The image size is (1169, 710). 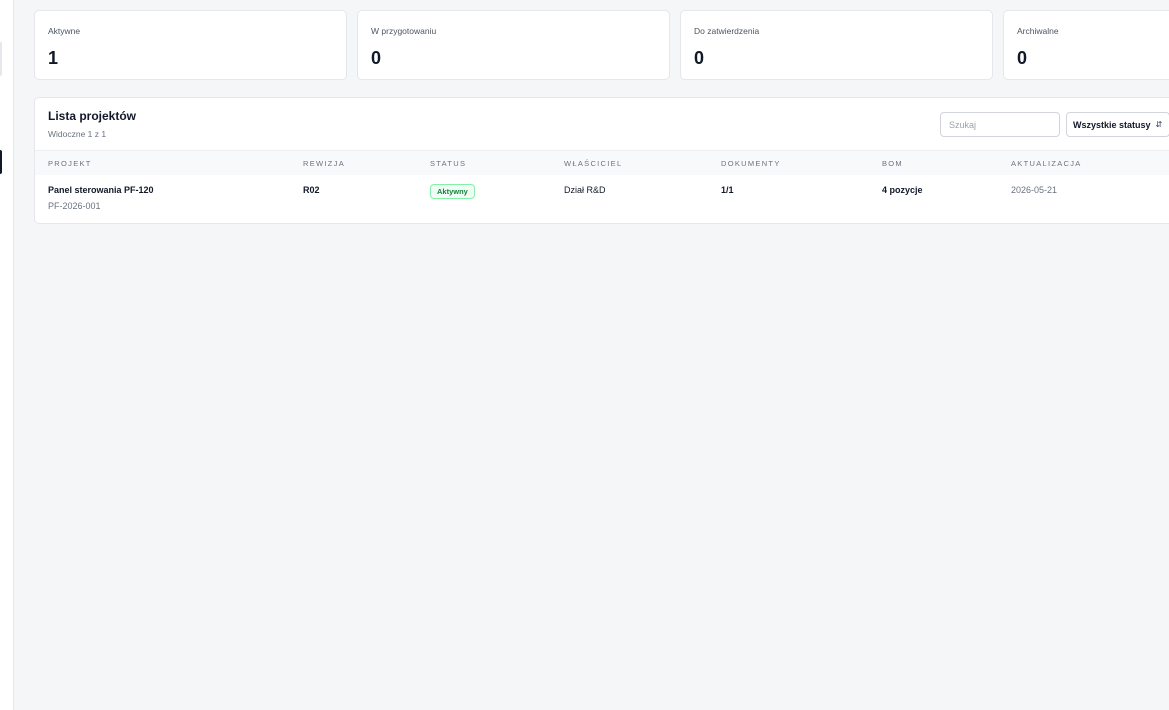 What do you see at coordinates (53, 58) in the screenshot?
I see `stat-value: 1` at bounding box center [53, 58].